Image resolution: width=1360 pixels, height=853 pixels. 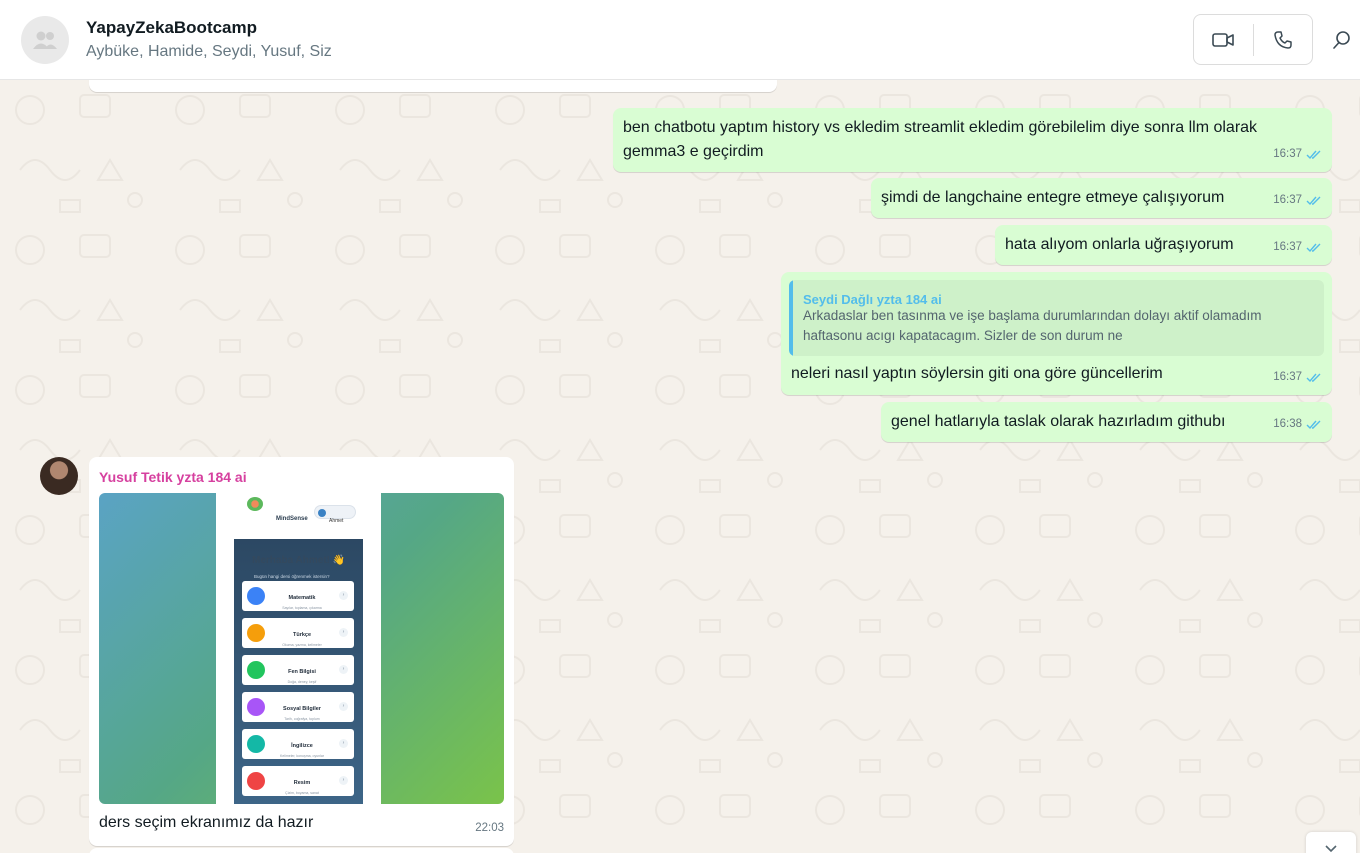 What do you see at coordinates (256, 781) in the screenshot?
I see `palette-icon` at bounding box center [256, 781].